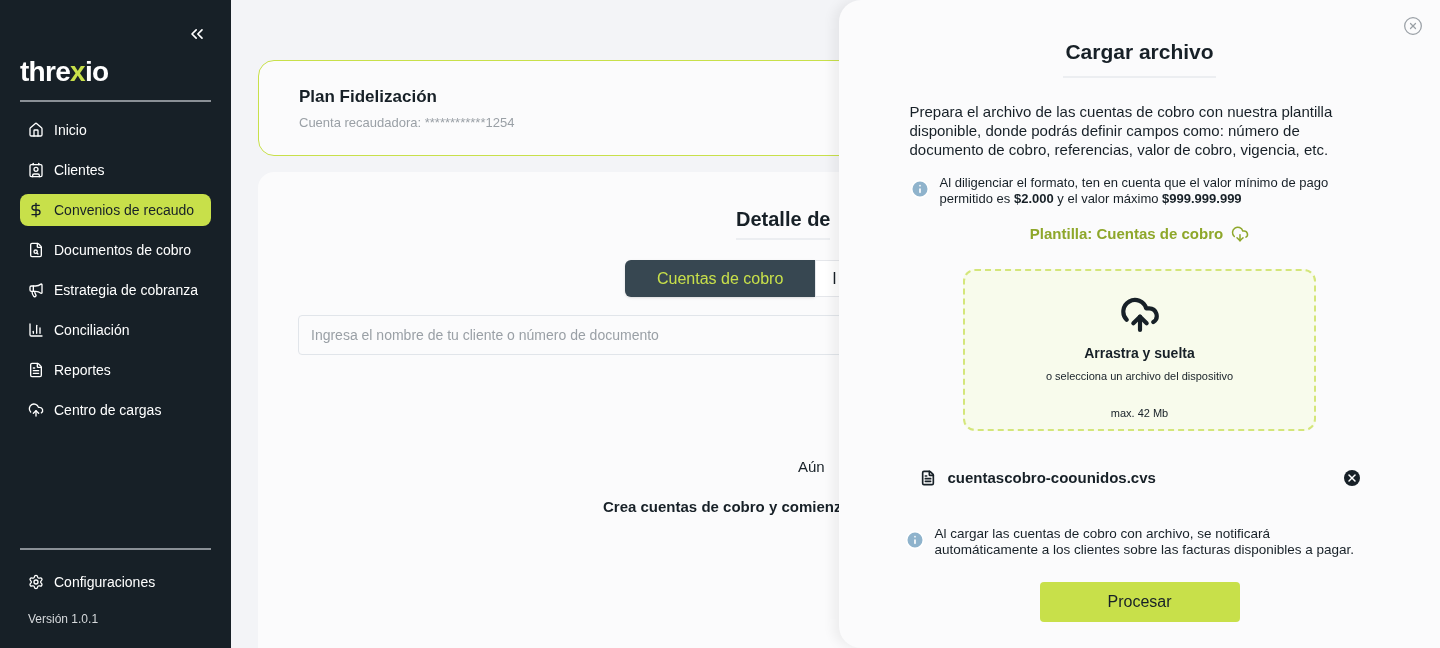 The height and width of the screenshot is (648, 1440). Describe the element at coordinates (63, 619) in the screenshot. I see `version-text: Versión 1.0.1` at that location.